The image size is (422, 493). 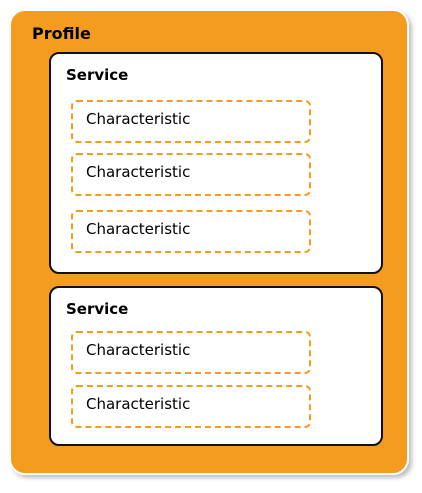 I want to click on profile-title: Profile, so click(x=61, y=33).